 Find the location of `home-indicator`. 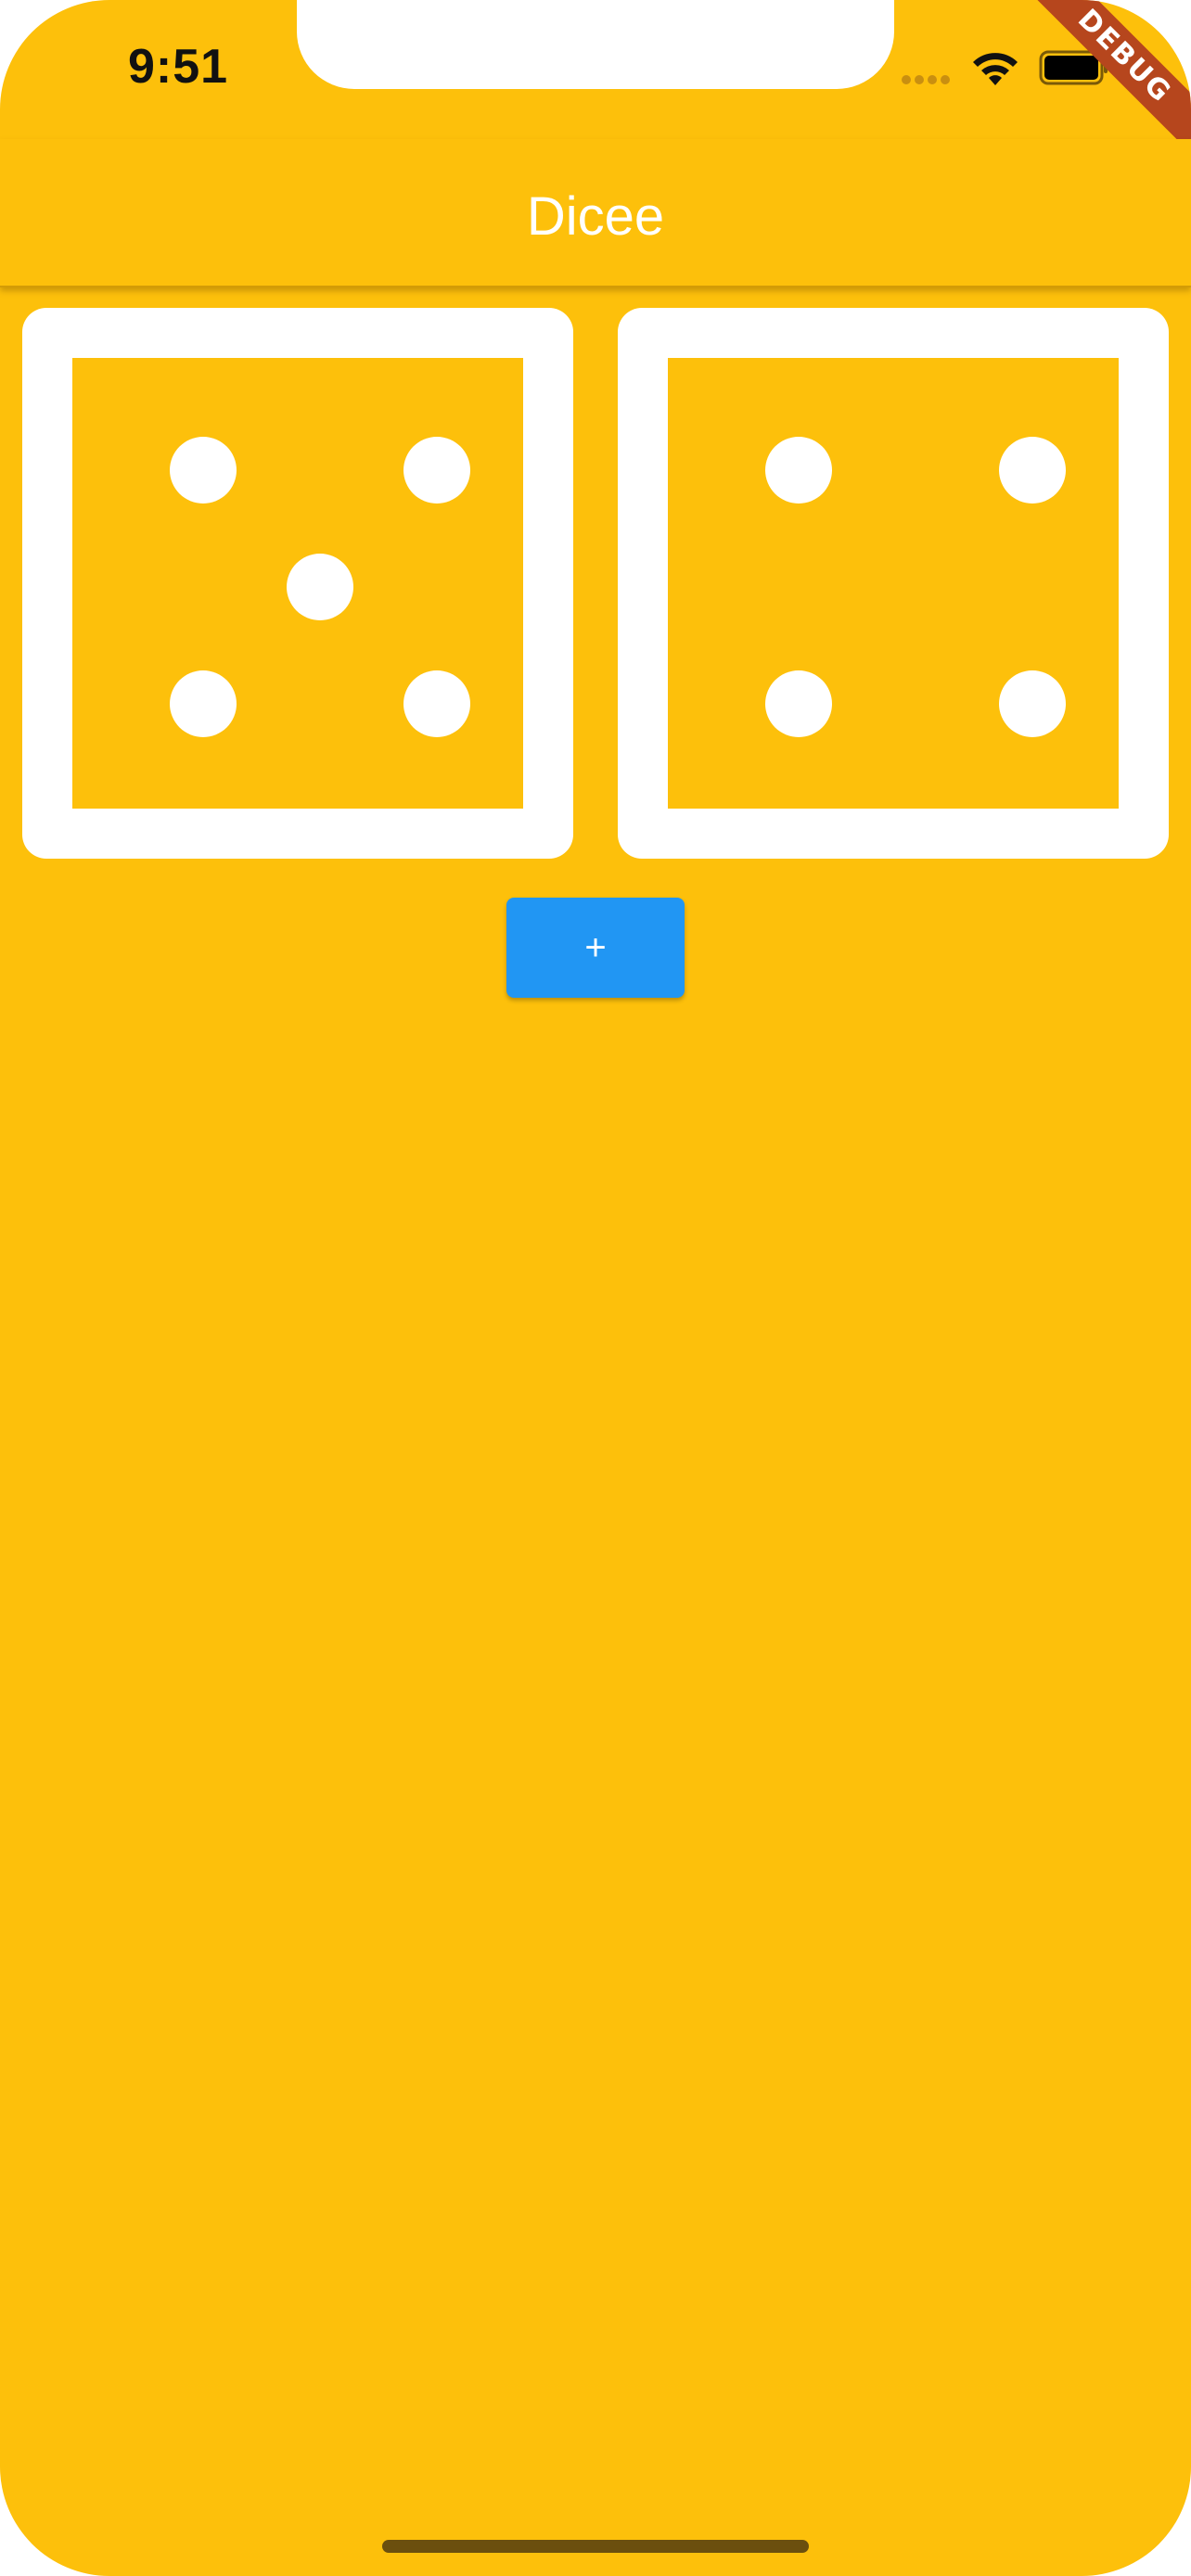

home-indicator is located at coordinates (595, 2546).